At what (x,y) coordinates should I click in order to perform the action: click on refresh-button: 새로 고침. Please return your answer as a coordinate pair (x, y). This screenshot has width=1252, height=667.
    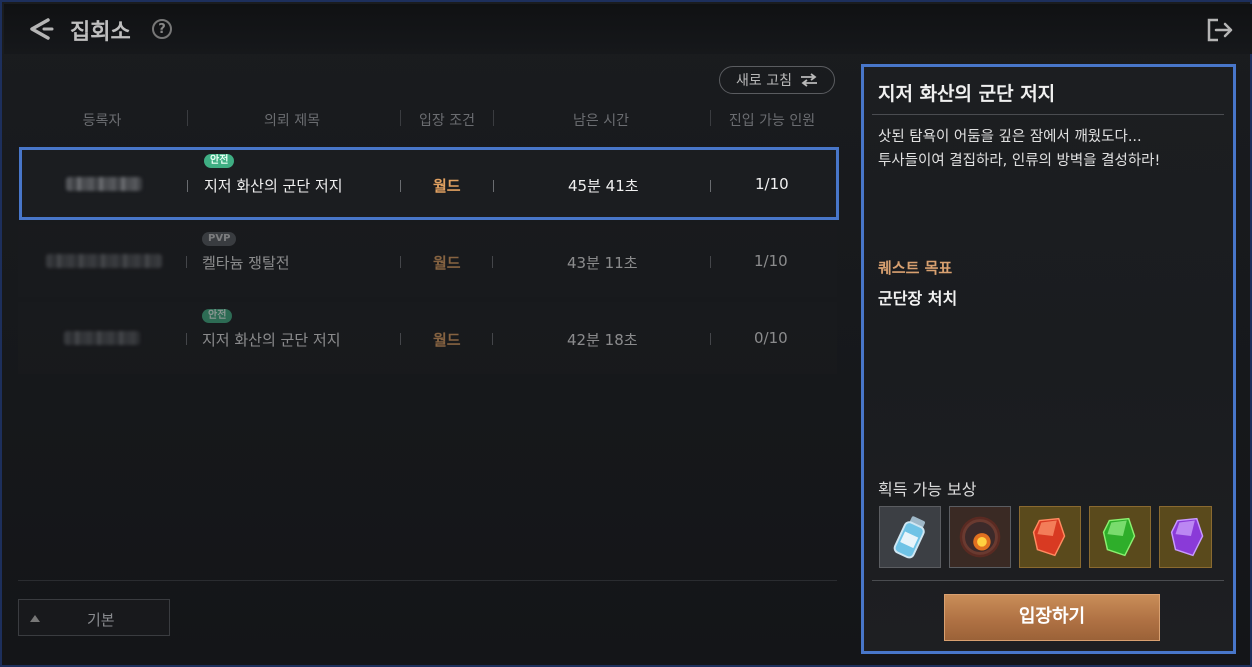
    Looking at the image, I should click on (777, 80).